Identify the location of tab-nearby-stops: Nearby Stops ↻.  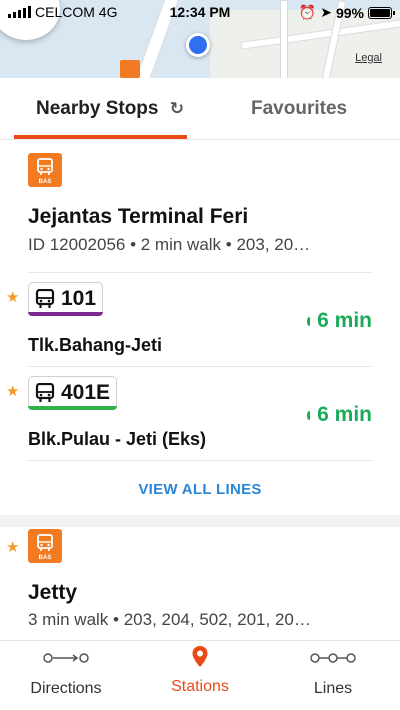
(110, 109).